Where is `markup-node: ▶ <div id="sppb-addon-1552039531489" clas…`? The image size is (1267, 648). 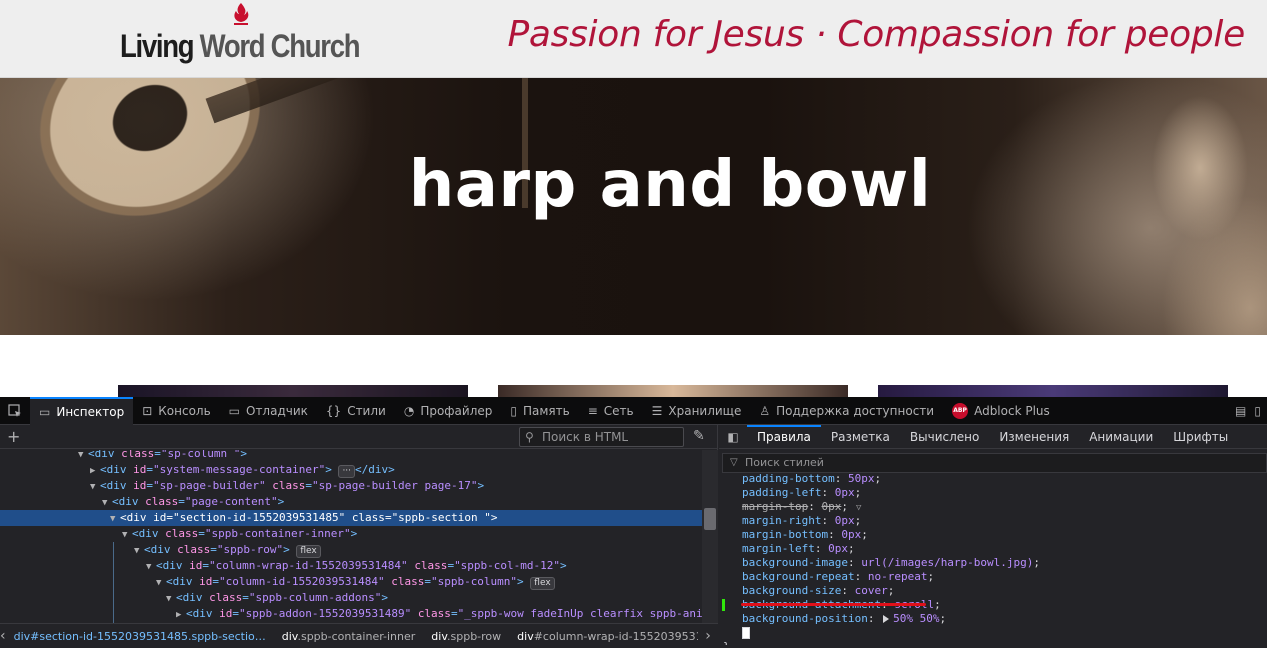
markup-node: ▶ <div id="sppb-addon-1552039531489" clas… is located at coordinates (351, 614).